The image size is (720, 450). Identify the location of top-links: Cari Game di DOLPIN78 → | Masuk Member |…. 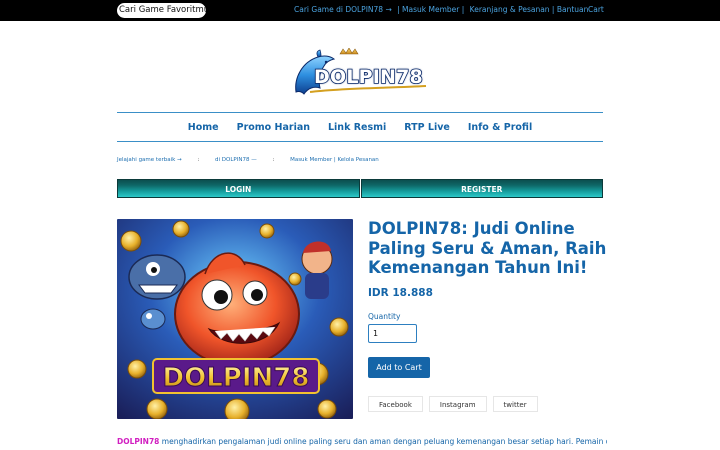
(442, 10).